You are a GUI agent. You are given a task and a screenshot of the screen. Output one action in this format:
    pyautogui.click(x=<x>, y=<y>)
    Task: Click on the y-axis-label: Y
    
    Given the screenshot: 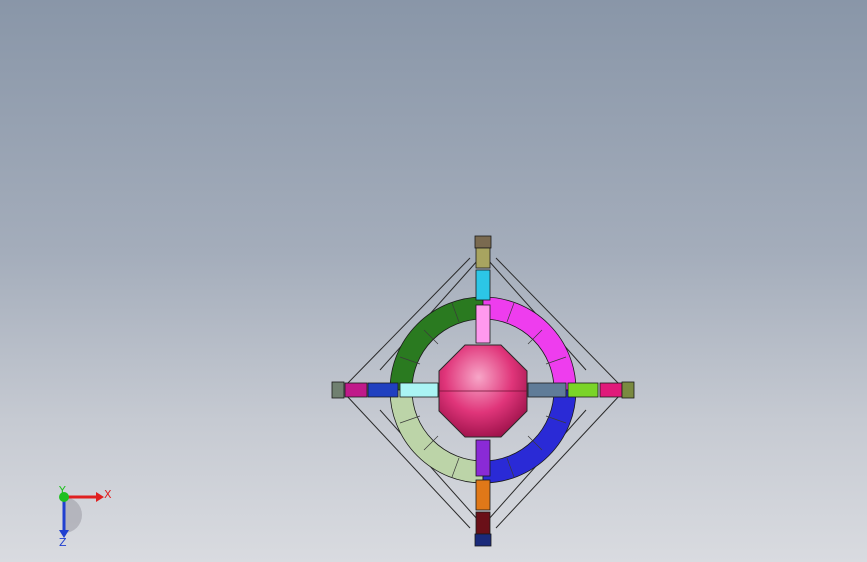 What is the action you would take?
    pyautogui.click(x=62, y=490)
    